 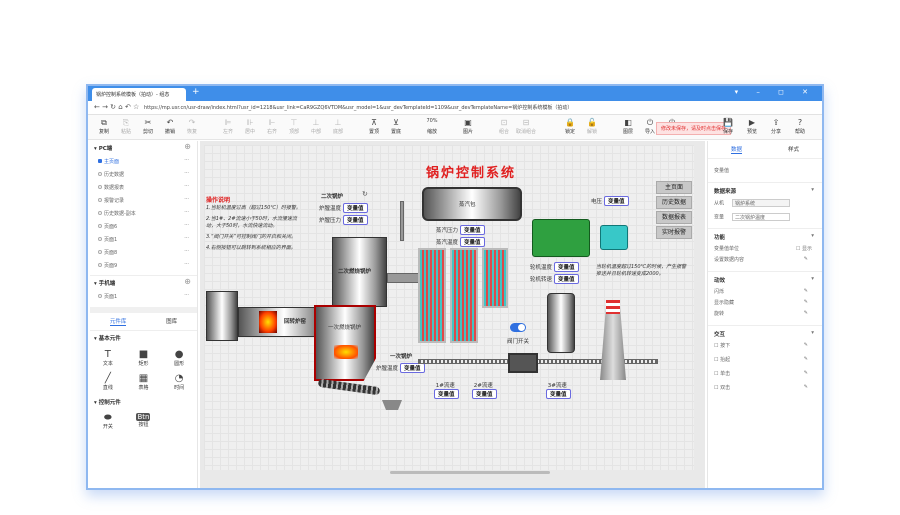 I want to click on toolbar-button: ⊤ 顶部, so click(x=294, y=126).